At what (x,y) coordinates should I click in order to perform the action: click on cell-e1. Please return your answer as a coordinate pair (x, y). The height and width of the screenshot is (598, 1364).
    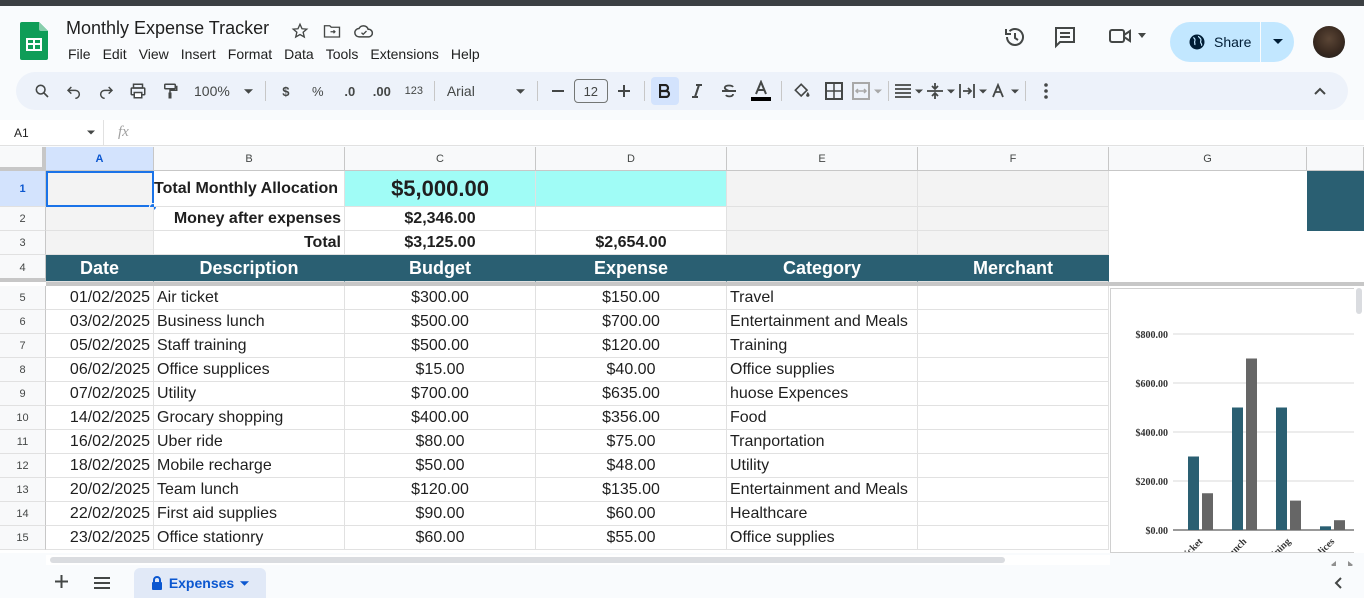
    Looking at the image, I should click on (822, 189).